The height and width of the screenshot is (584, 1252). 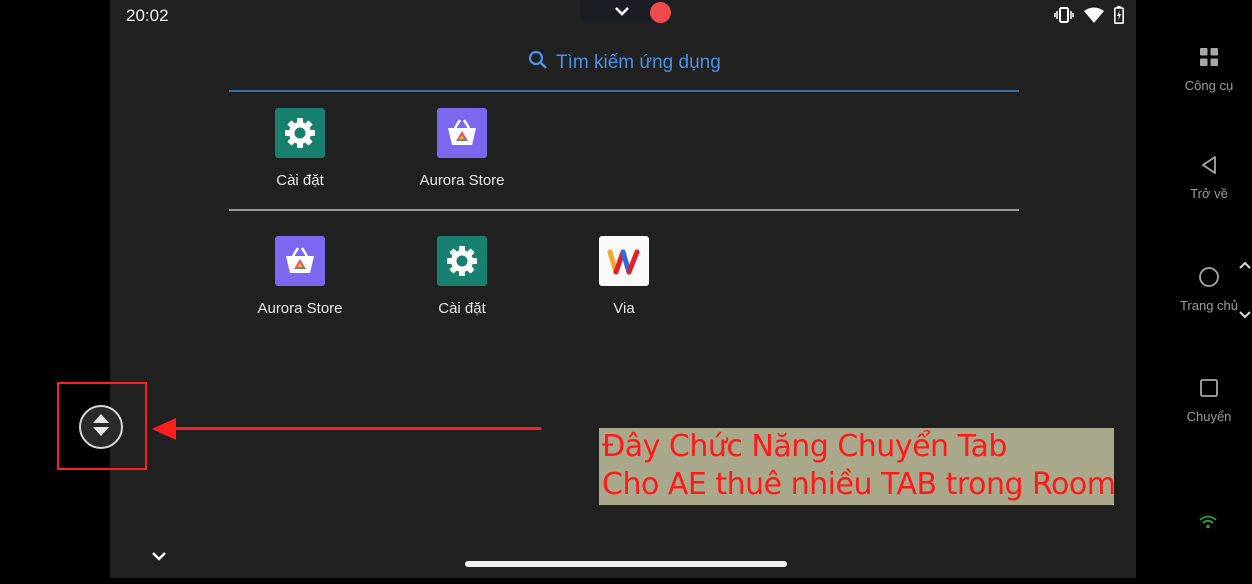 I want to click on up-down-icon, so click(x=101, y=427).